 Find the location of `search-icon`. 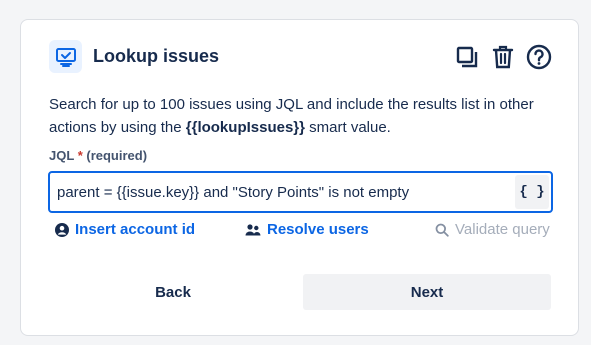

search-icon is located at coordinates (442, 230).